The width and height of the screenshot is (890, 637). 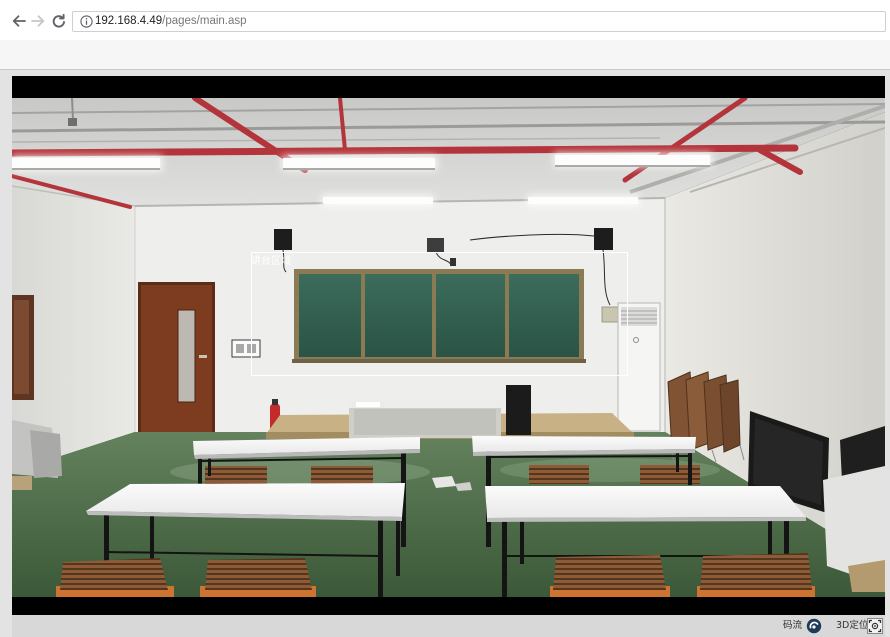 What do you see at coordinates (21, 347) in the screenshot?
I see `wall-picture-inner` at bounding box center [21, 347].